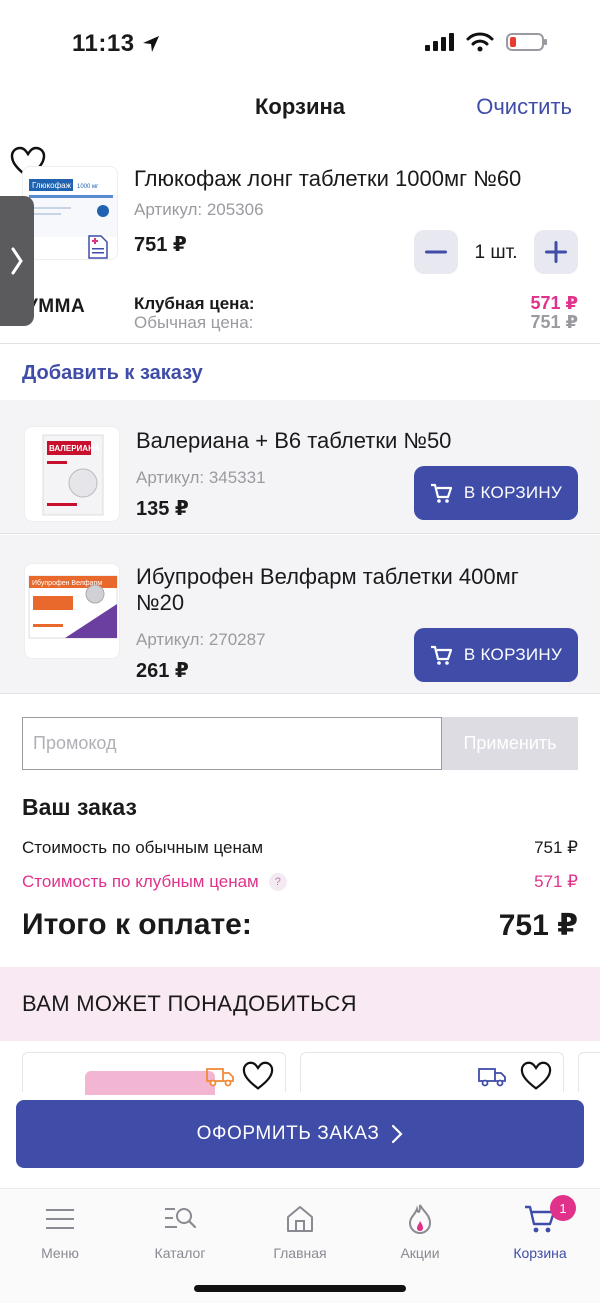 This screenshot has height=1303, width=600. I want to click on product-sku: Артикул: 205306, so click(199, 209).